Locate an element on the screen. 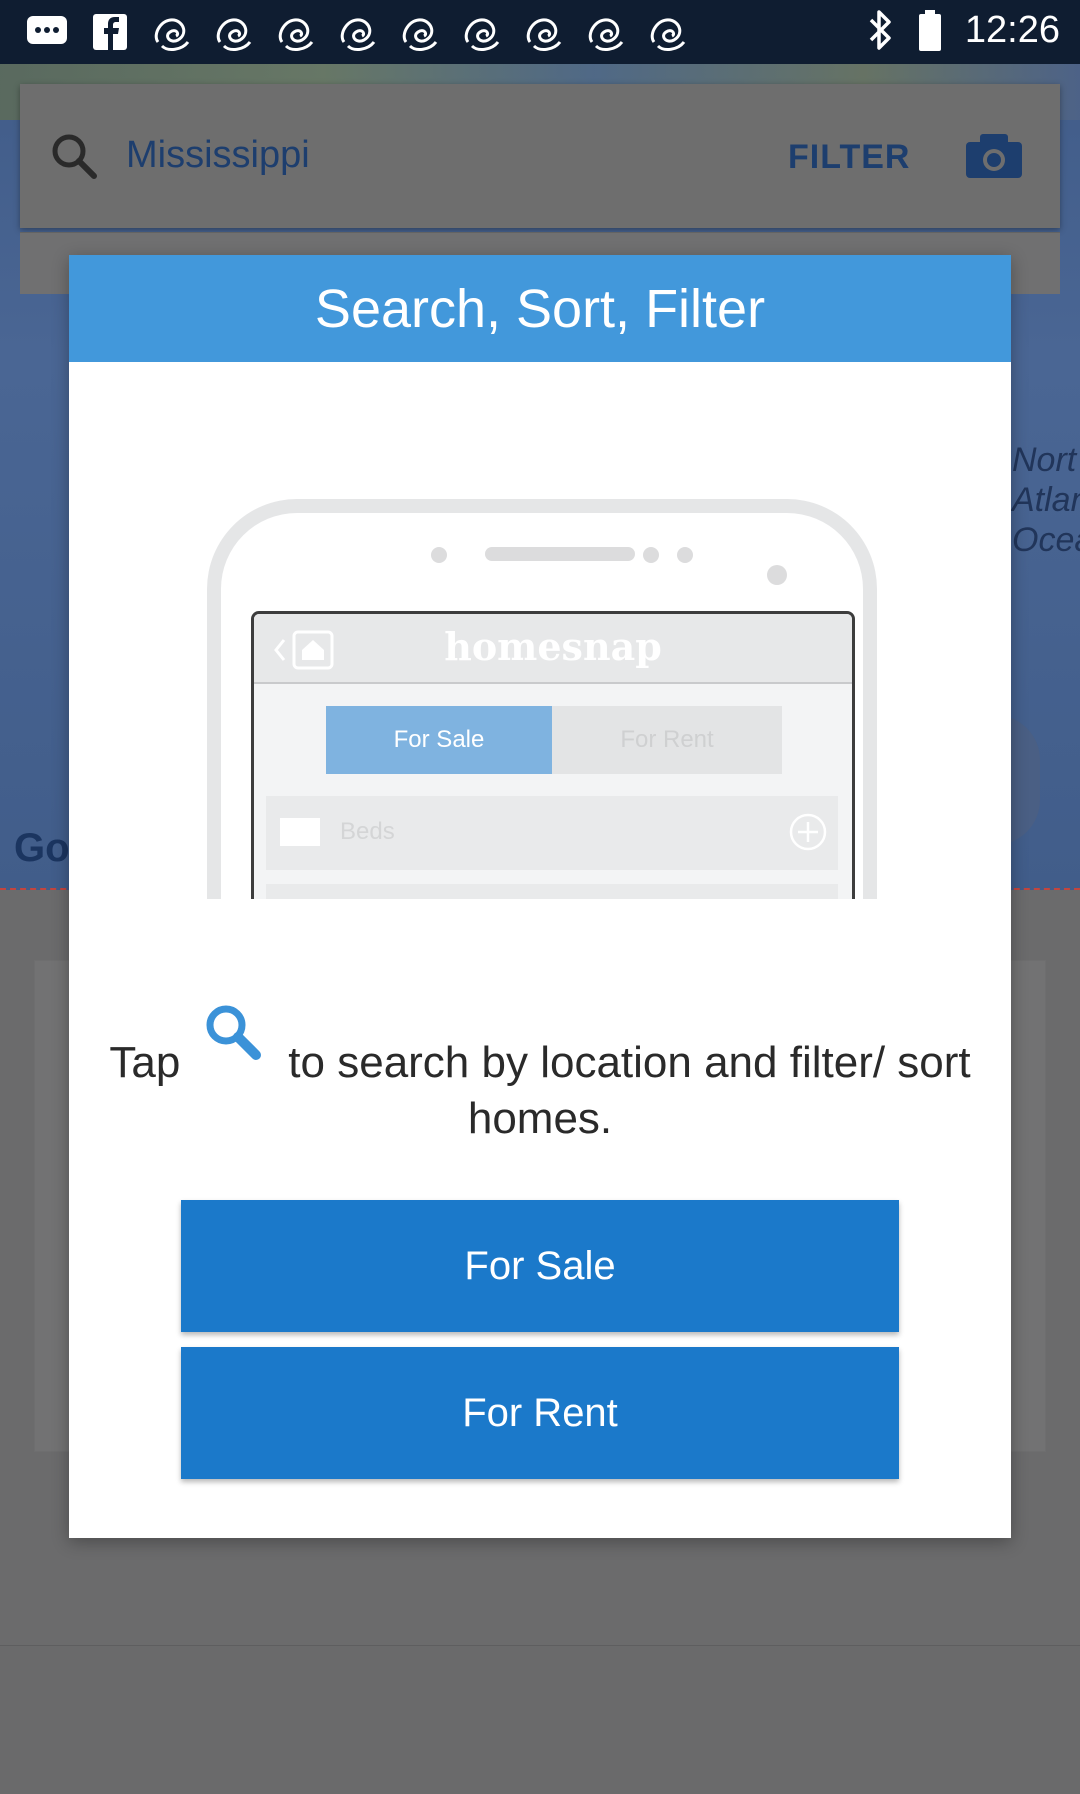  camera-icon is located at coordinates (994, 156).